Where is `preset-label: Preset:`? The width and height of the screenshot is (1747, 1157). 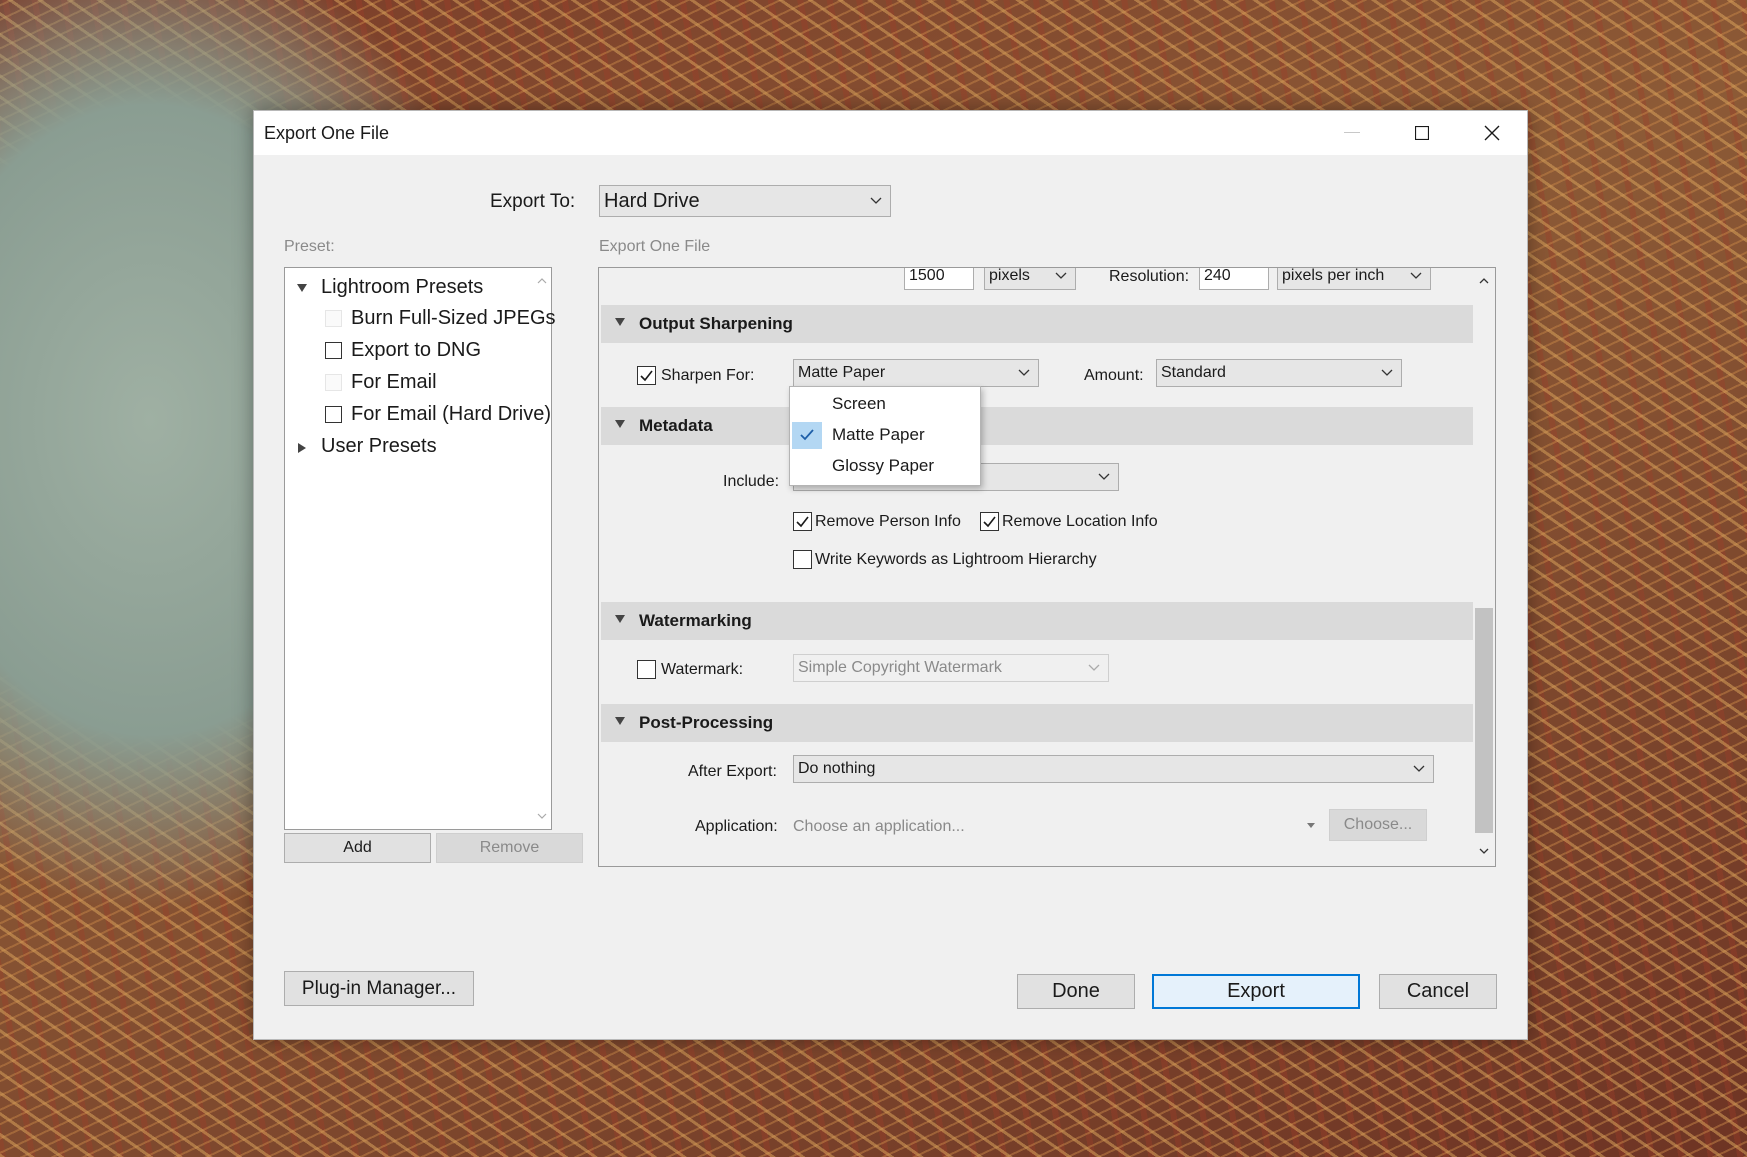 preset-label: Preset: is located at coordinates (309, 246).